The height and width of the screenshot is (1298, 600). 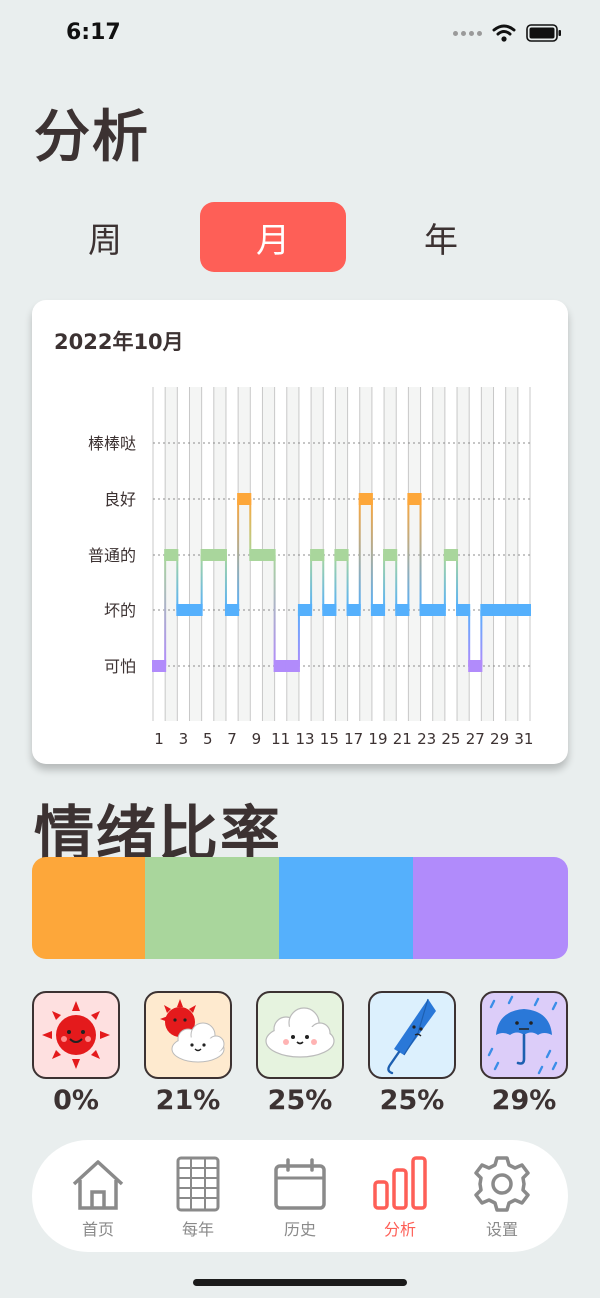 I want to click on x-tick-label: 29, so click(x=499, y=739).